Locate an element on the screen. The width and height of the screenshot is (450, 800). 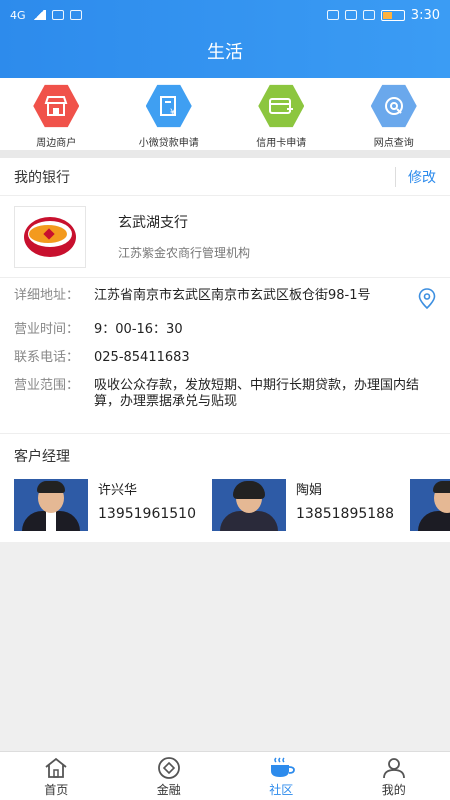
my-bank-title: 我的银行 is located at coordinates (42, 177).